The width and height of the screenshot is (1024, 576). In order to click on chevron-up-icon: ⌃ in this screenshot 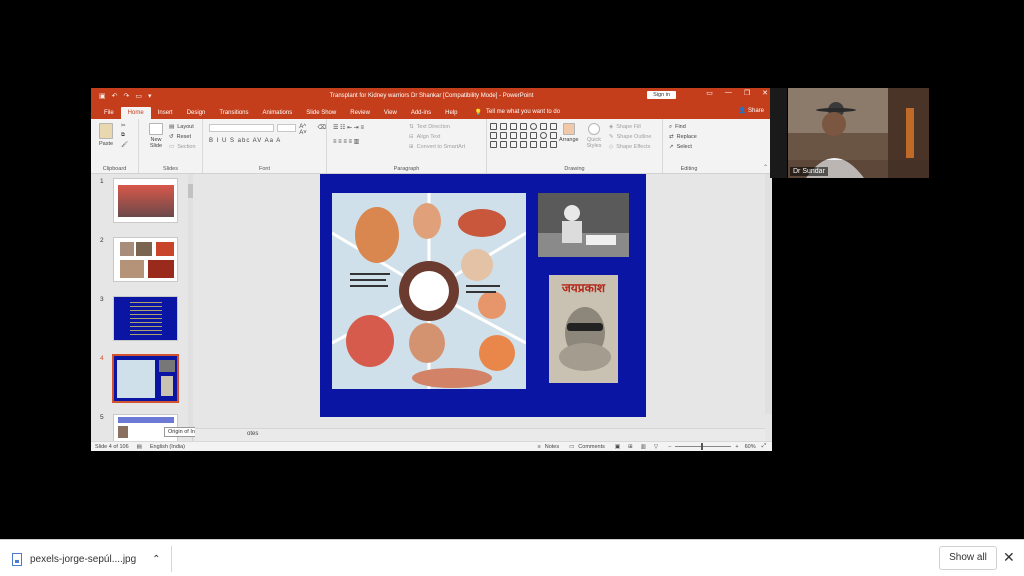, I will do `click(156, 559)`.